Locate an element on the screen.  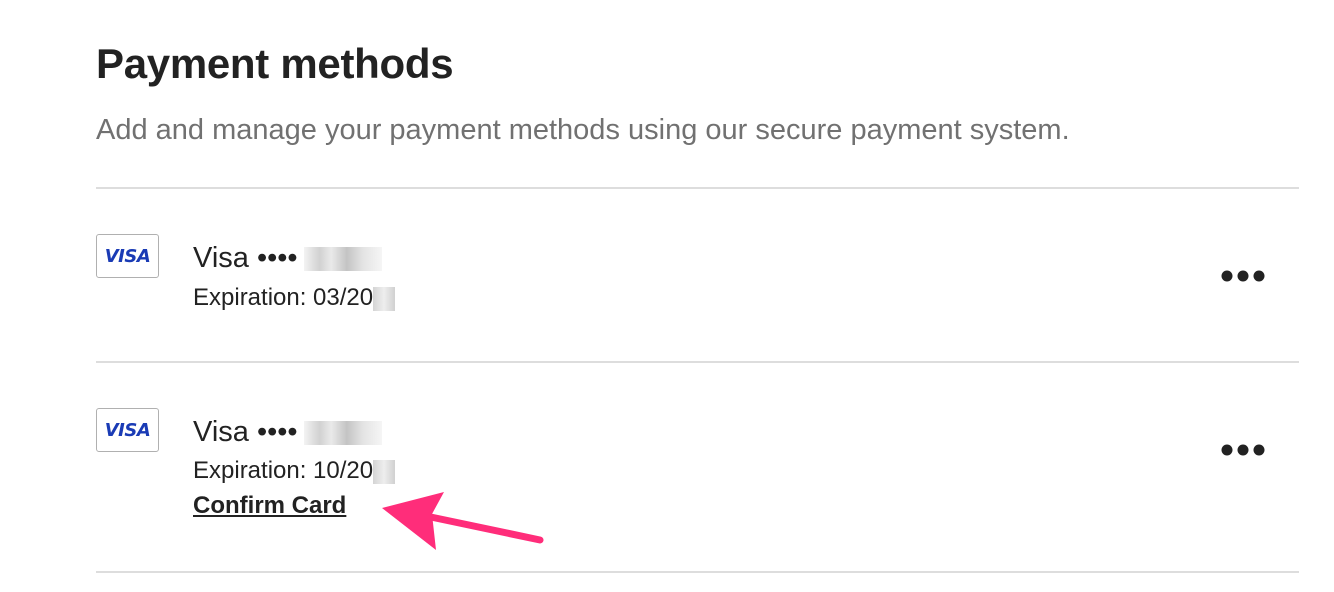
card-expiration: Expiration: 10/20 is located at coordinates (294, 471).